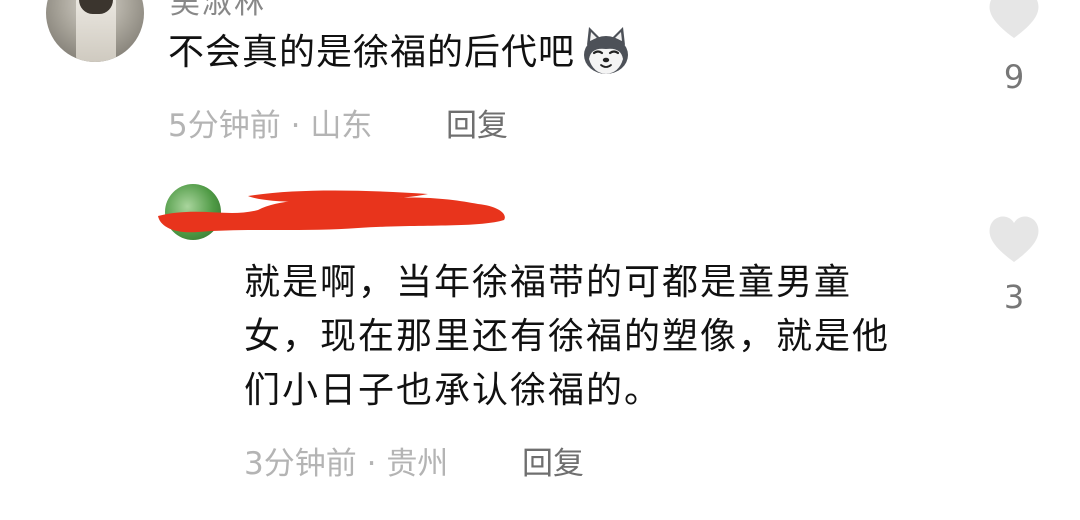 The image size is (1080, 520). What do you see at coordinates (372, 52) in the screenshot?
I see `comment-body: 不会真的是徐福的后代吧` at bounding box center [372, 52].